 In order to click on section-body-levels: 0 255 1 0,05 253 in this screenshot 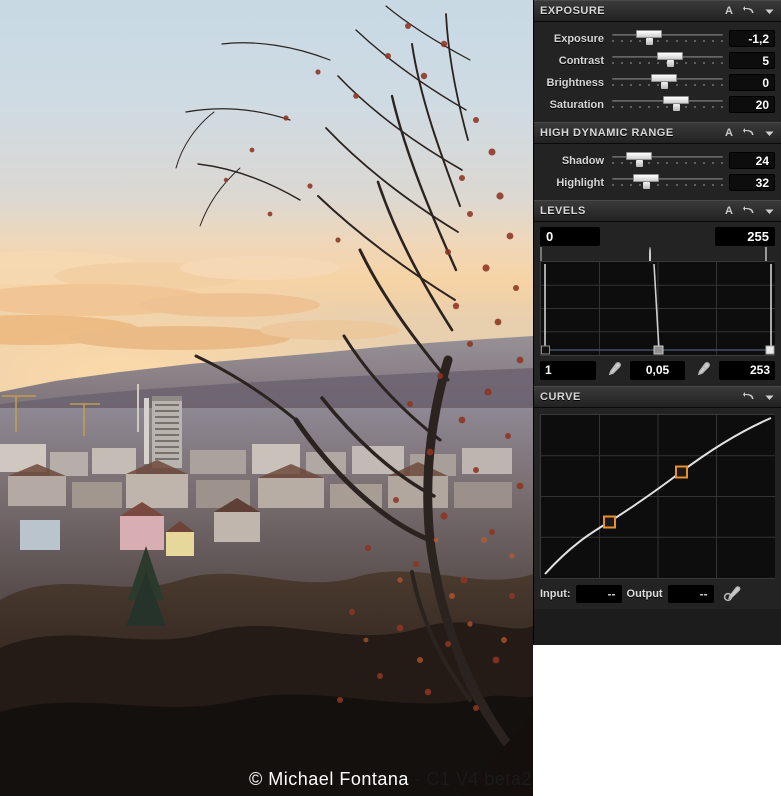, I will do `click(657, 304)`.